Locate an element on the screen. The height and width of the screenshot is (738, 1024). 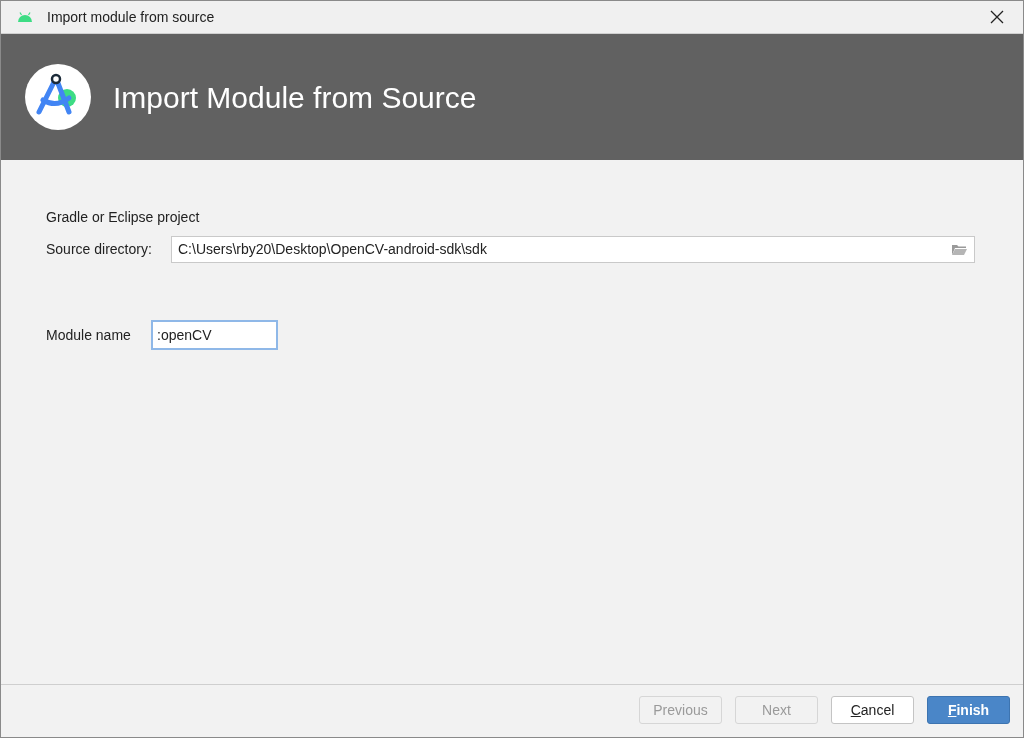
window-title: Import module from source is located at coordinates (131, 17).